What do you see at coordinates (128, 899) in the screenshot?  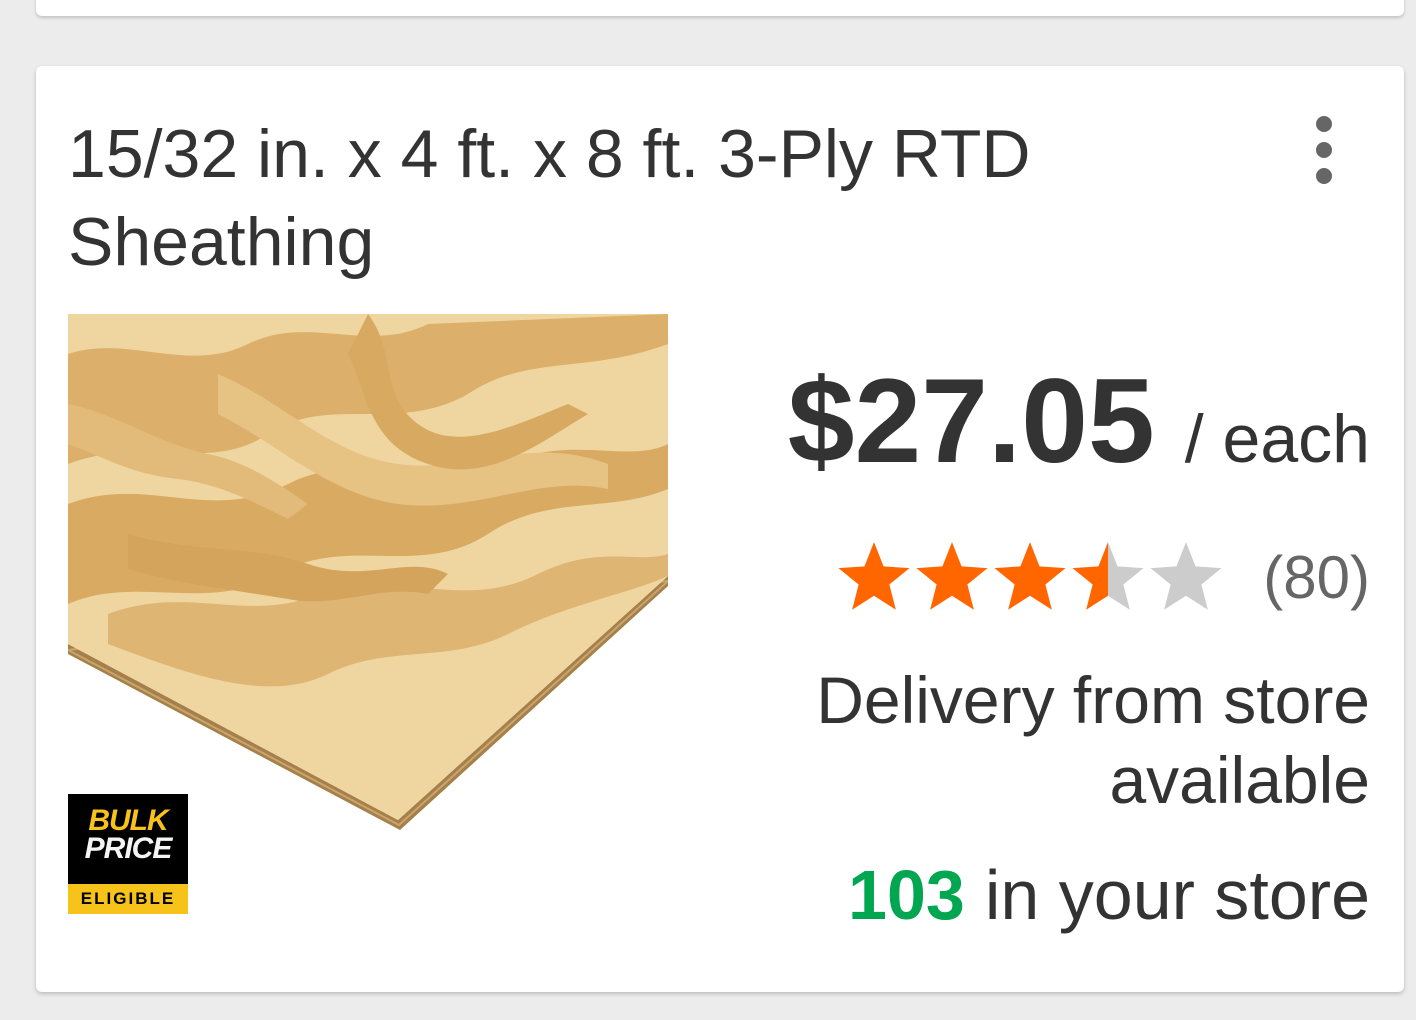 I see `eligible-label: ELIGIBLE` at bounding box center [128, 899].